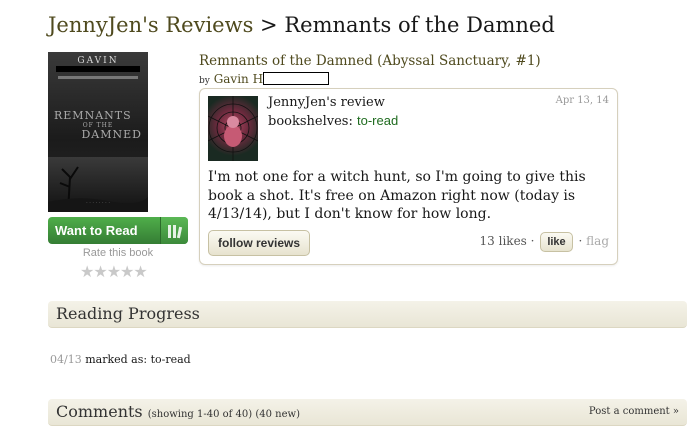 The width and height of the screenshot is (693, 447). I want to click on author-link: Gavin H, so click(238, 79).